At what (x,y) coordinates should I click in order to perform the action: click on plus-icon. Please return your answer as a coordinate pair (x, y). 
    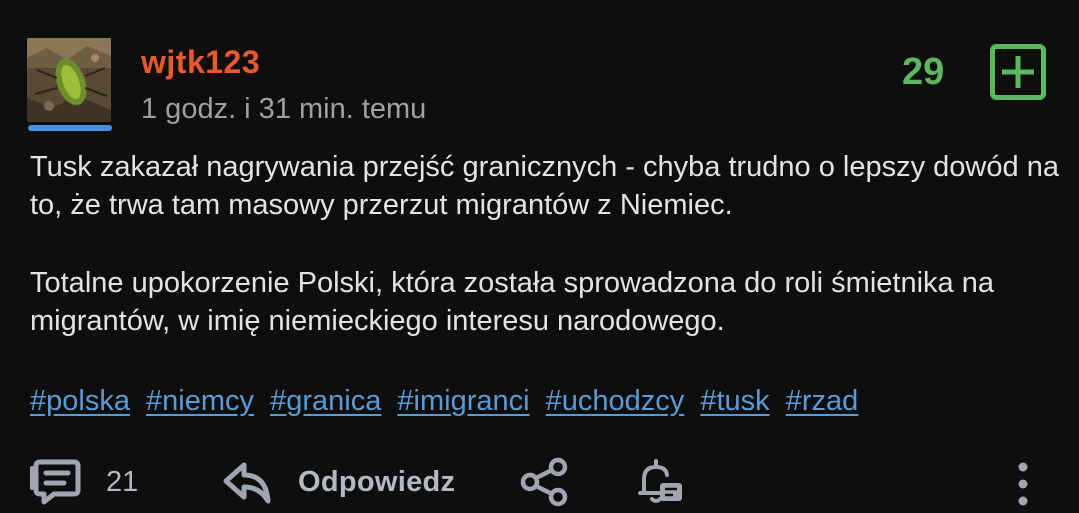
    Looking at the image, I should click on (1018, 72).